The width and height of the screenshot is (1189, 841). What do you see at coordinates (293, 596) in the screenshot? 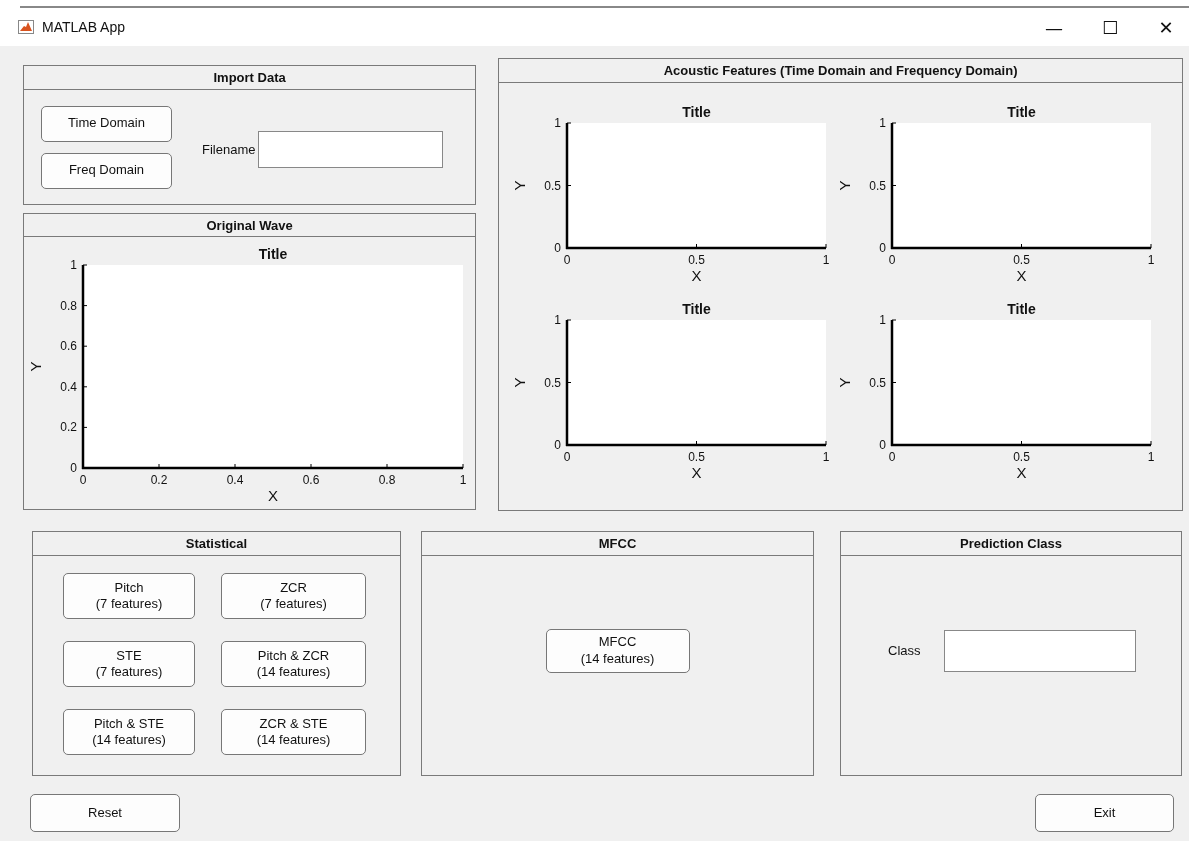
I see `button: ZCR (7 features)` at bounding box center [293, 596].